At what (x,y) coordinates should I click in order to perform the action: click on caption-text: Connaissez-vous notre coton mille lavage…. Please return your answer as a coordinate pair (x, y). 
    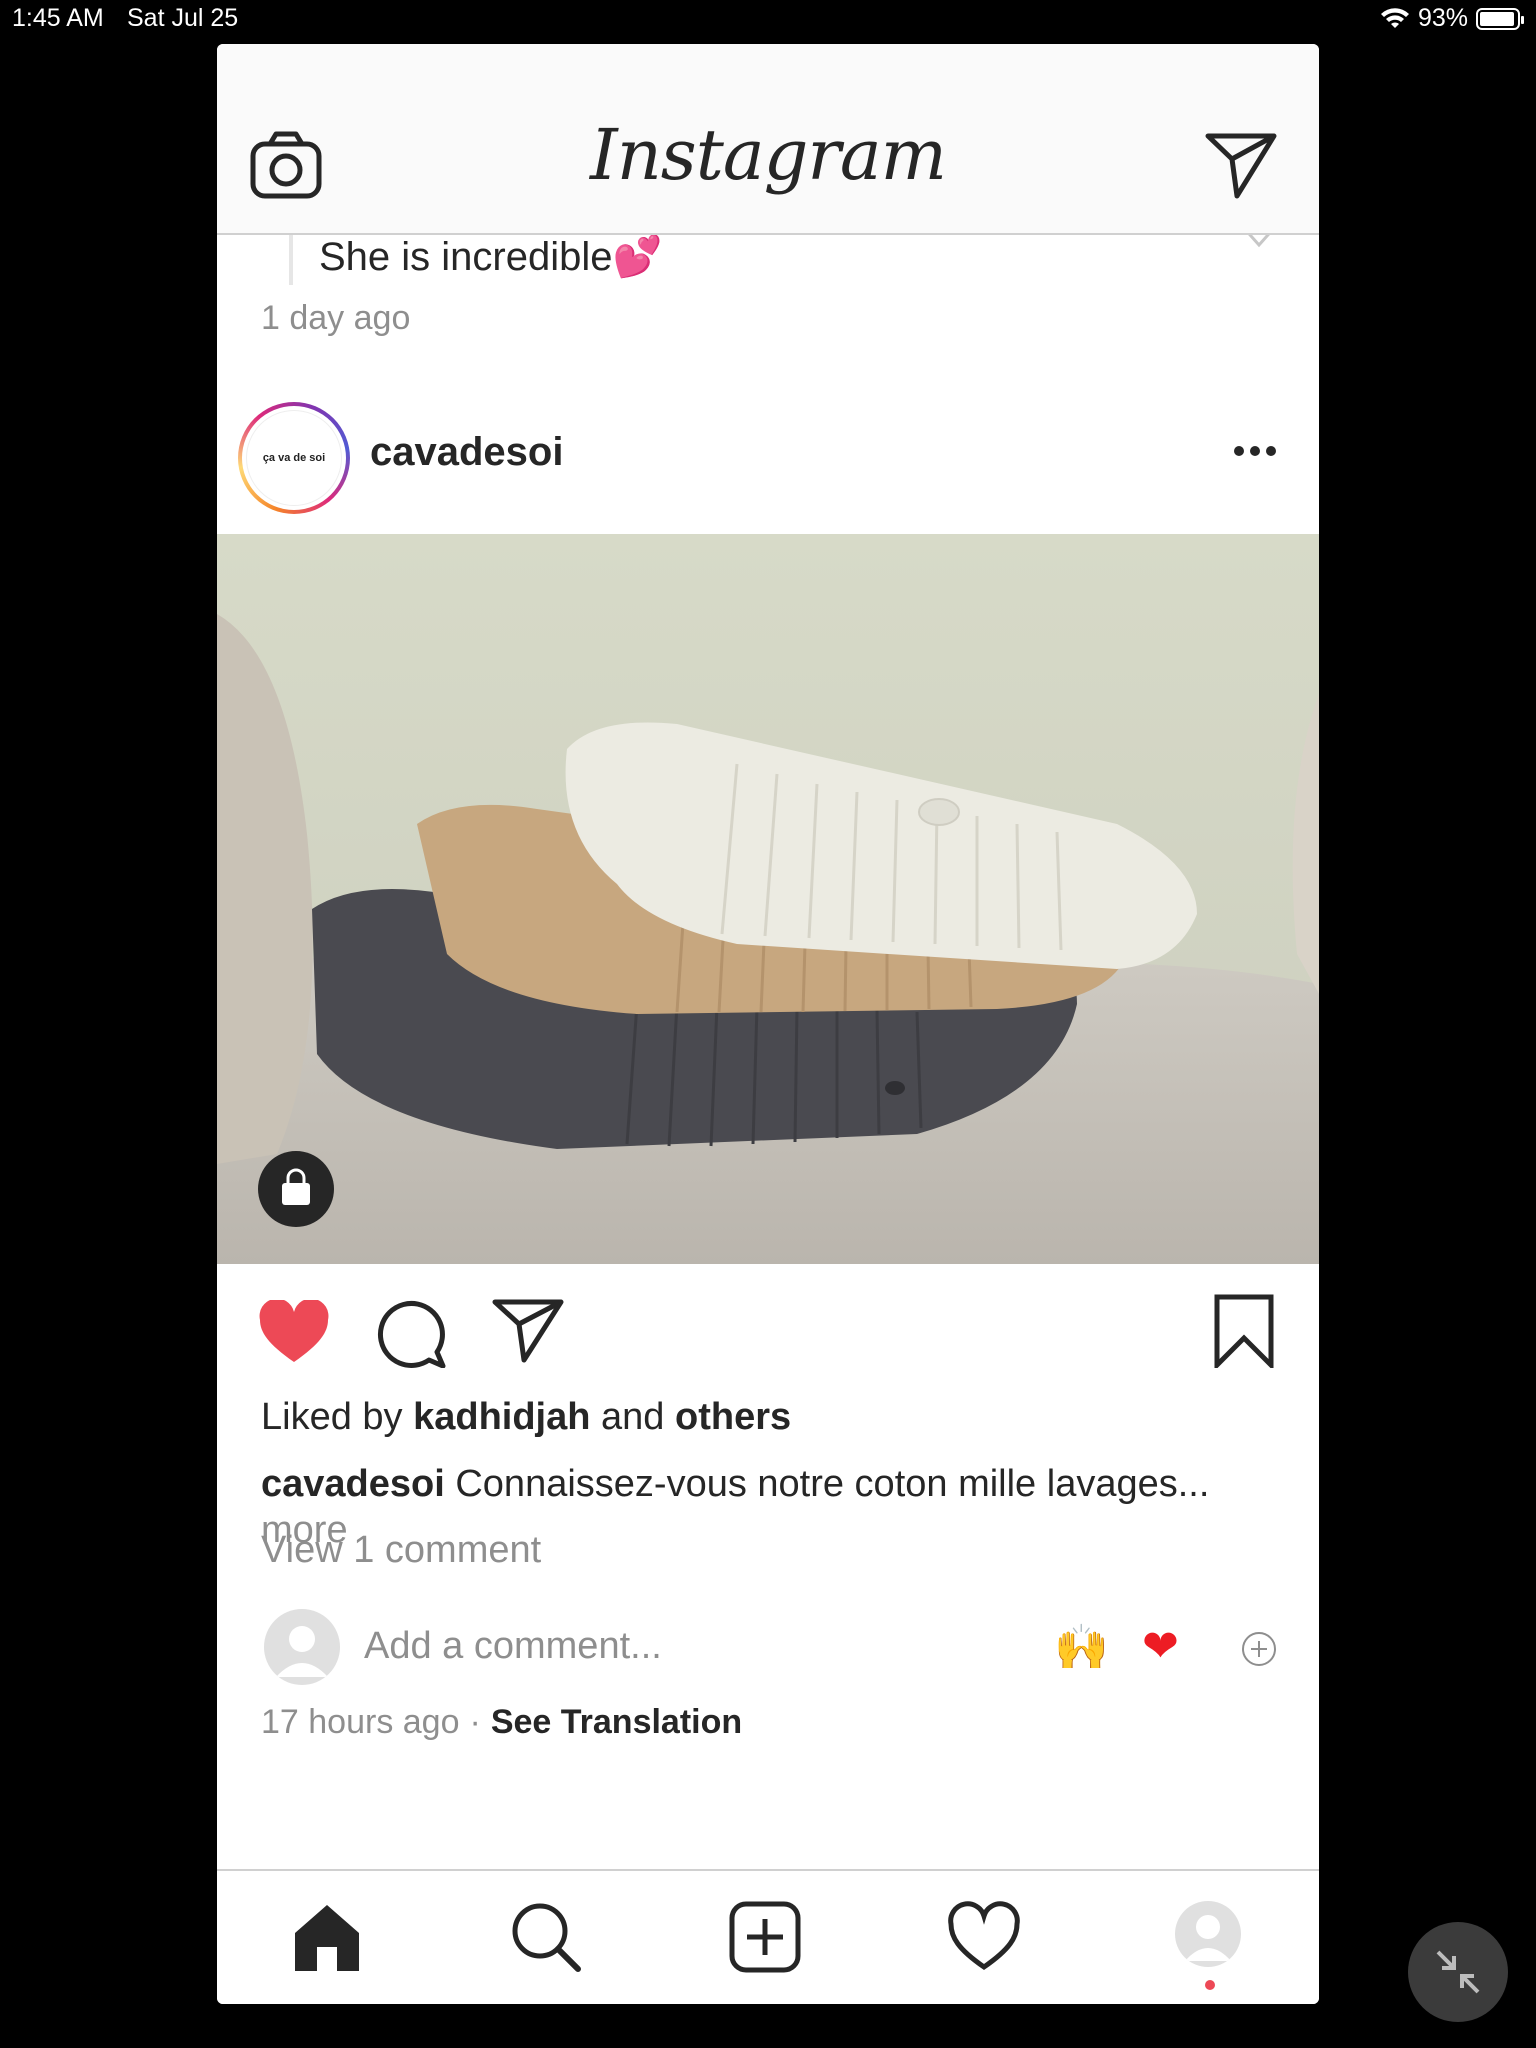
    Looking at the image, I should click on (827, 1484).